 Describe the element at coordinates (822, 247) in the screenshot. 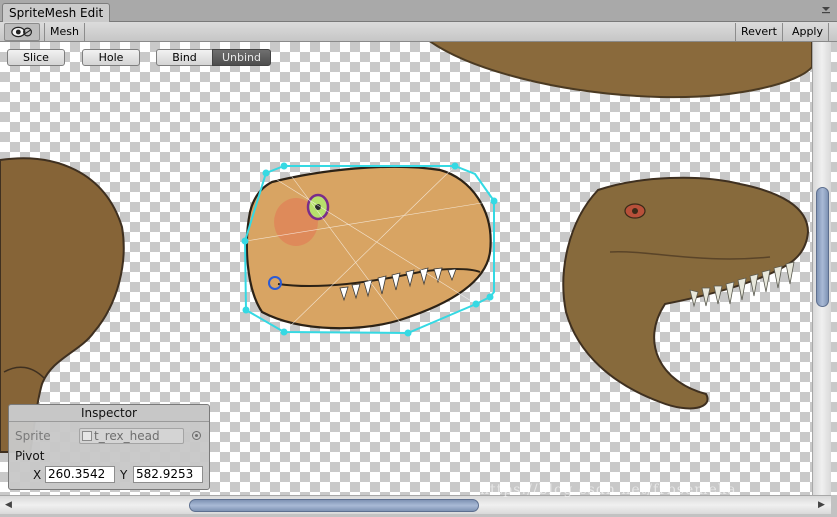

I see `vertical-scroll-thumb` at that location.